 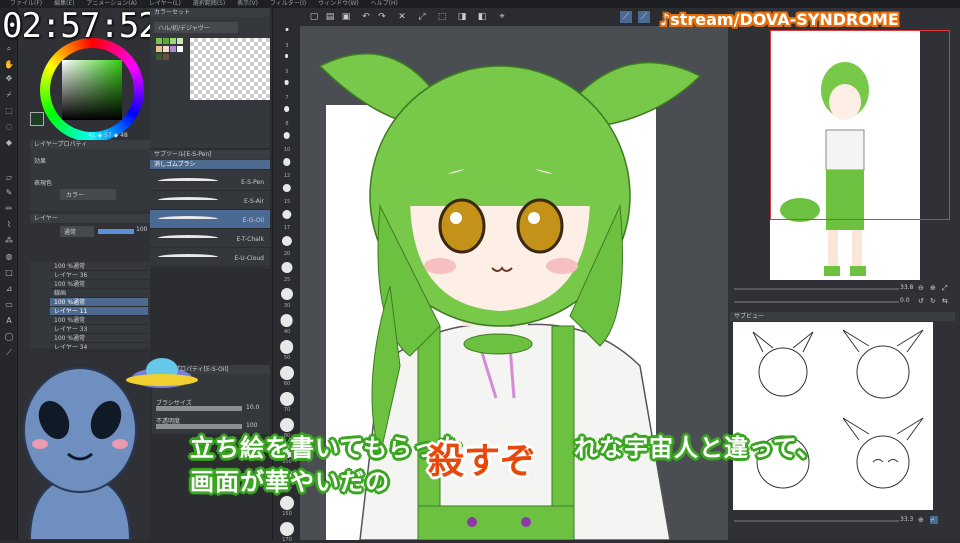 What do you see at coordinates (196, 27) in the screenshot?
I see `color-set-select: ハル/初/デジャヴー` at bounding box center [196, 27].